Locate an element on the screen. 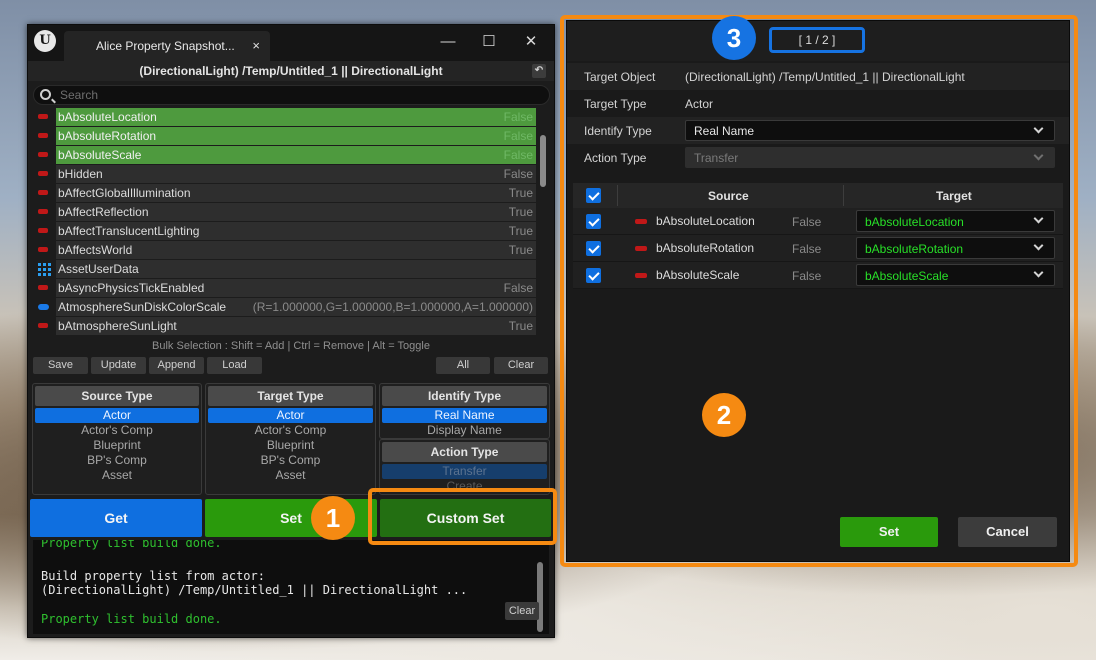 The height and width of the screenshot is (660, 1096). identify-type-option: Real Name is located at coordinates (464, 415).